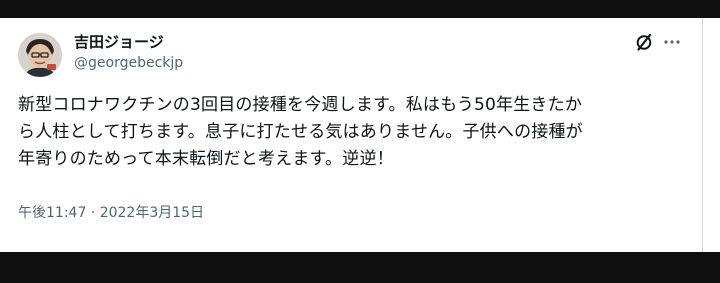  I want to click on avatar-portrait-icon, so click(40, 55).